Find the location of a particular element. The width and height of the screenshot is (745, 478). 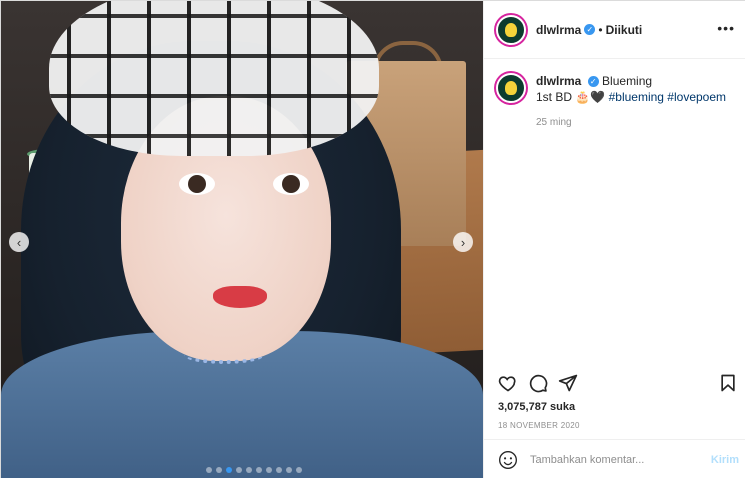

comment-bar: Kirim is located at coordinates (614, 458).